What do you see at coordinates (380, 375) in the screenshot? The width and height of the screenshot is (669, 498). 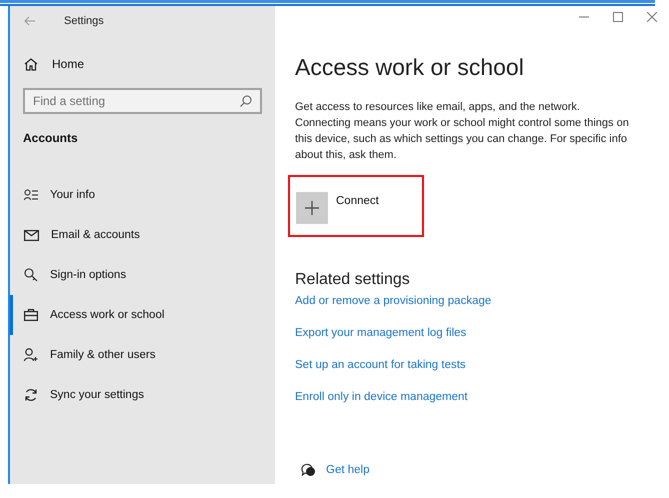 I see `related-link: Set up an account for taking tests` at bounding box center [380, 375].